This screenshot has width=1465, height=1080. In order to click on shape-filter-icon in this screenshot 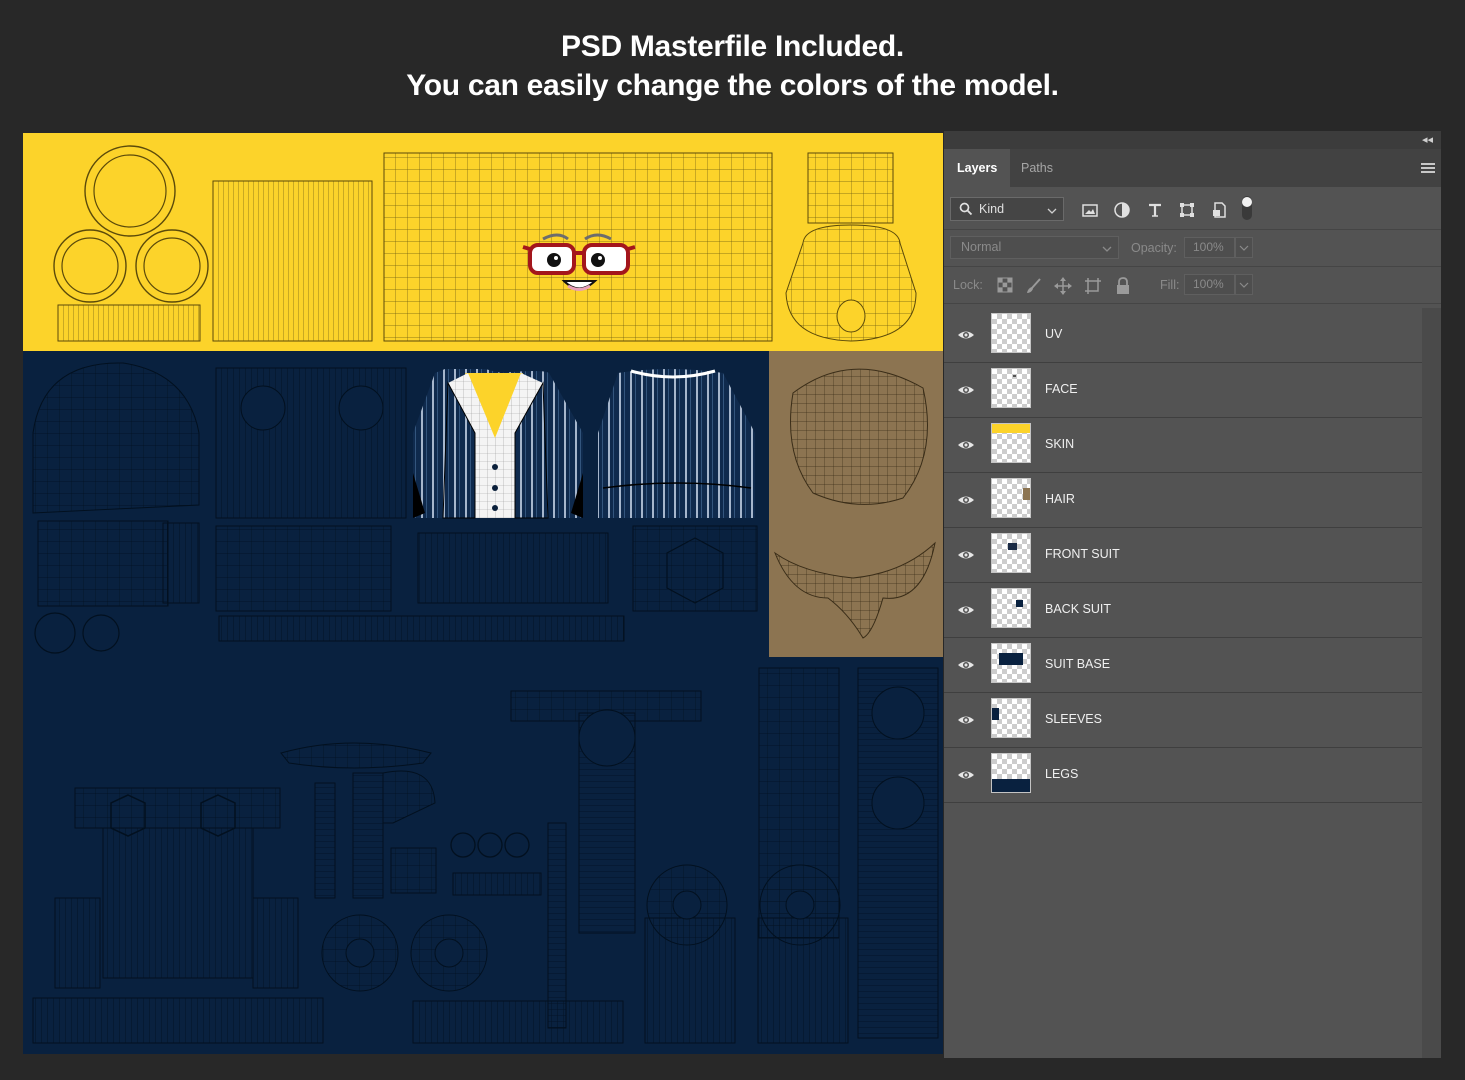, I will do `click(1187, 210)`.